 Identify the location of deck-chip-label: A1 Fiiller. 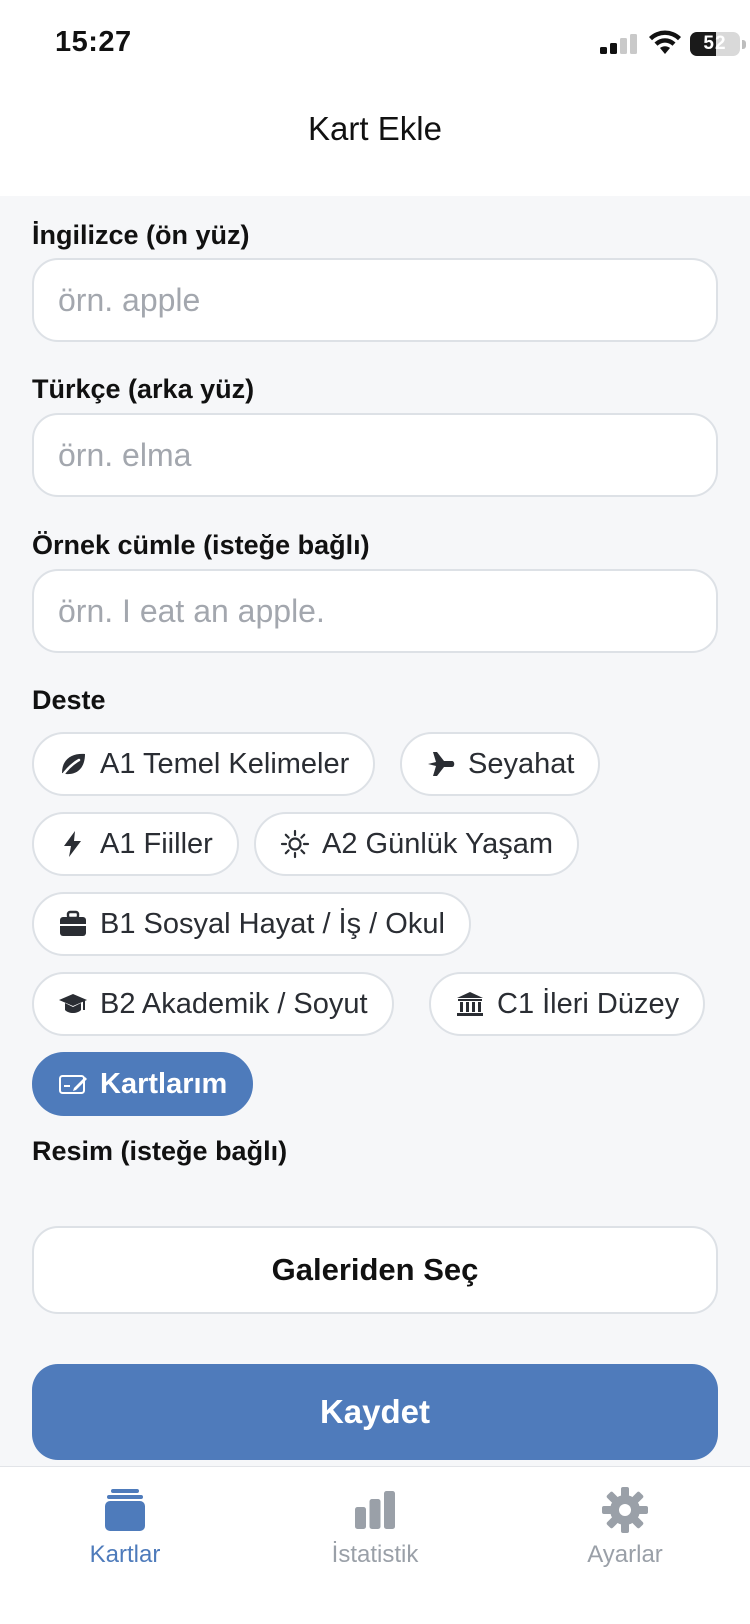
(156, 843).